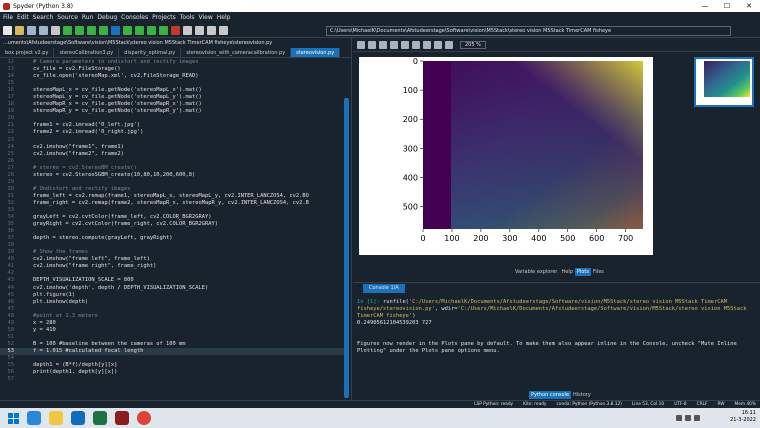 Image resolution: width=760 pixels, height=428 pixels. I want to click on code-line: 38, so click(172, 245).